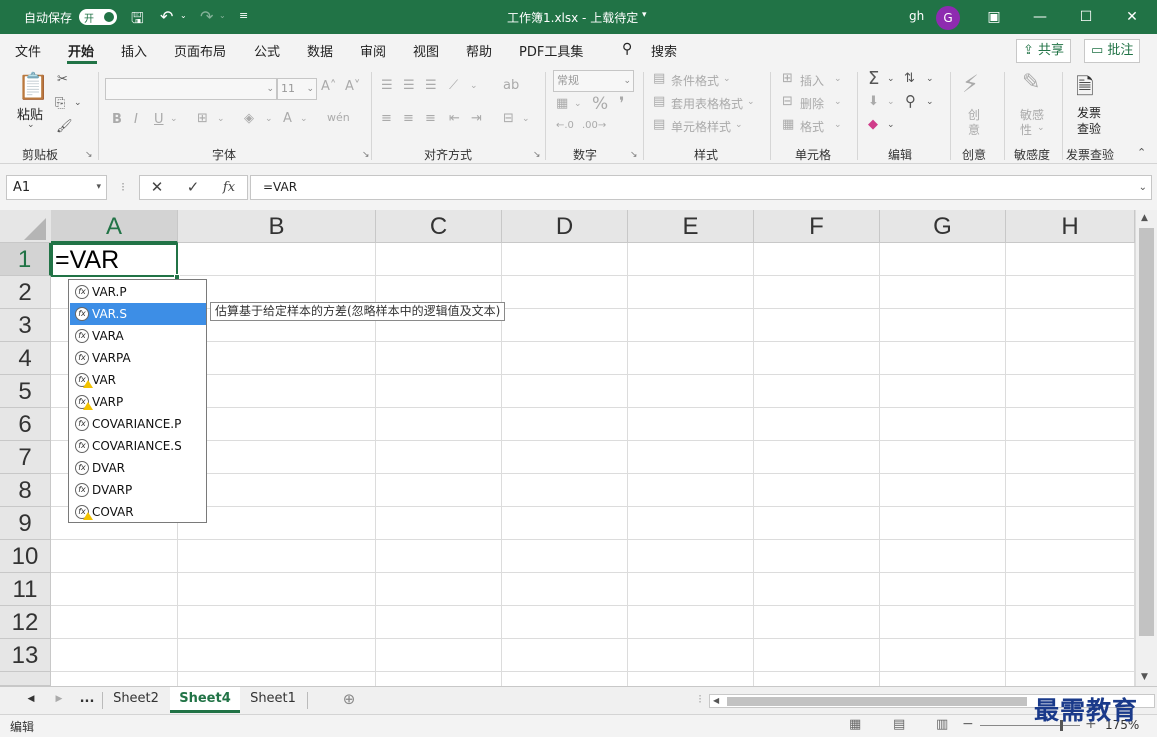 The image size is (1157, 737). What do you see at coordinates (297, 89) in the screenshot?
I see `font-size-combo: 11 ⌄` at bounding box center [297, 89].